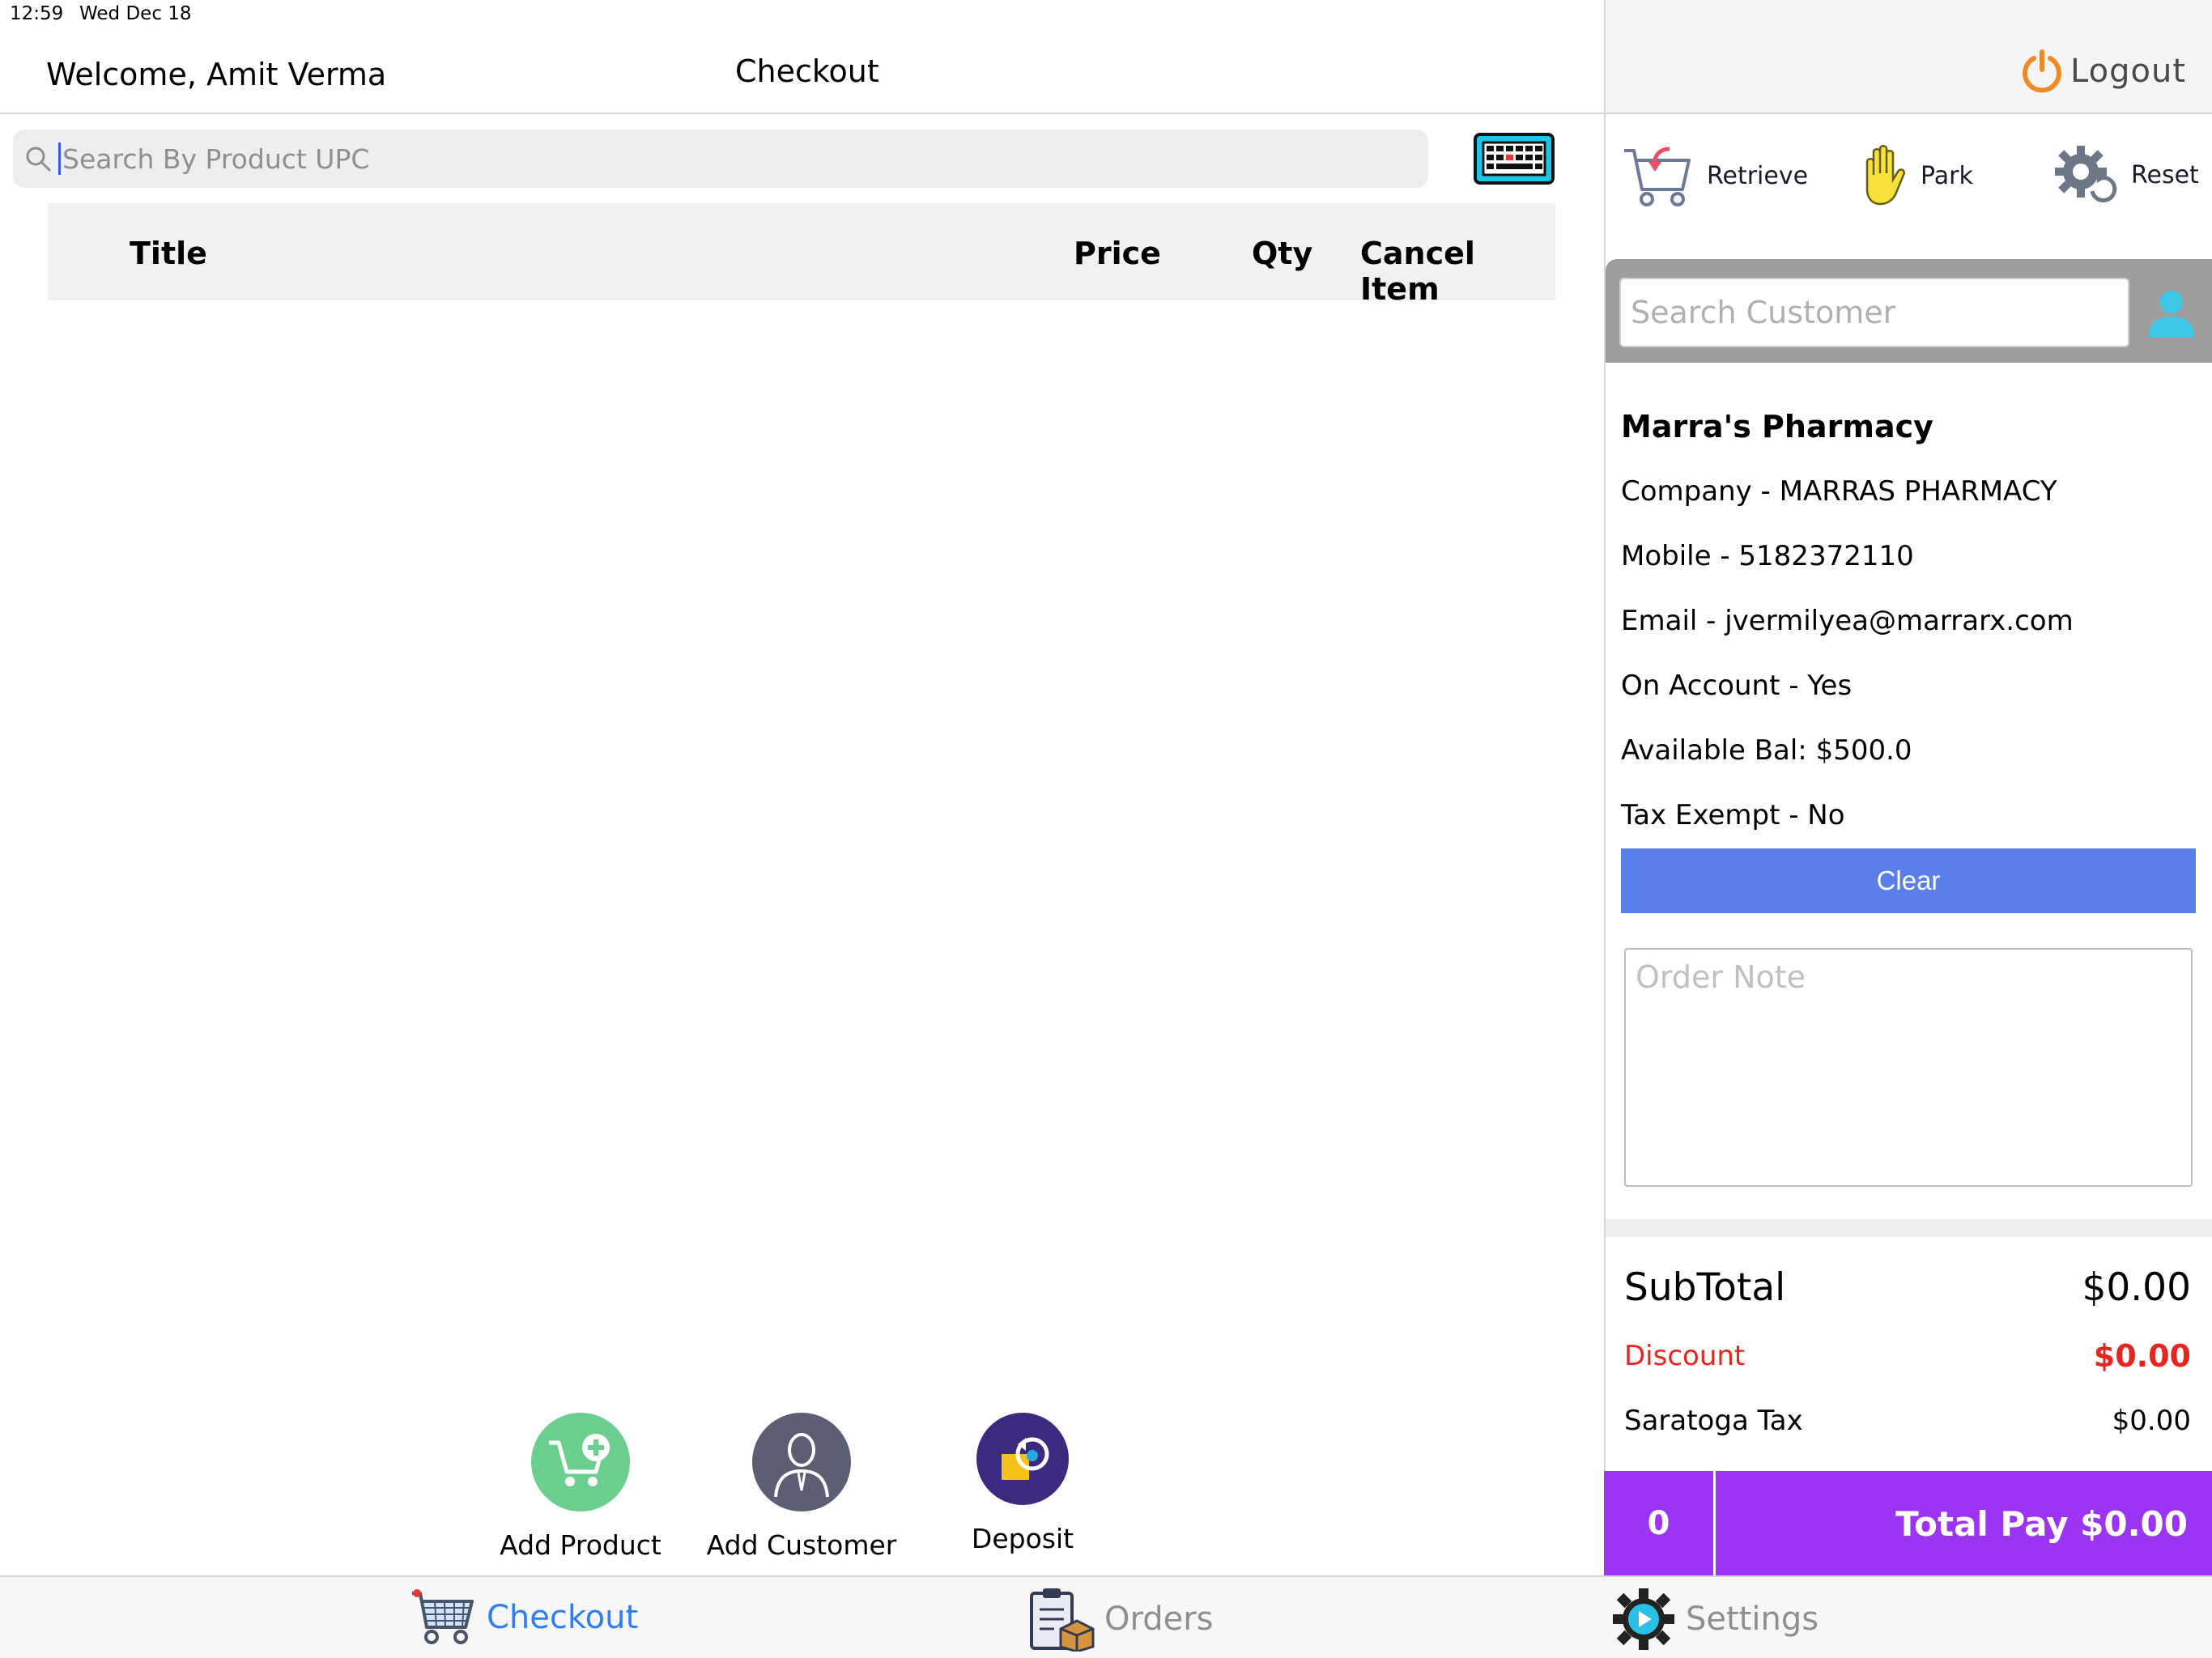 The width and height of the screenshot is (2212, 1658). What do you see at coordinates (1605, 787) in the screenshot?
I see `panel-divider` at bounding box center [1605, 787].